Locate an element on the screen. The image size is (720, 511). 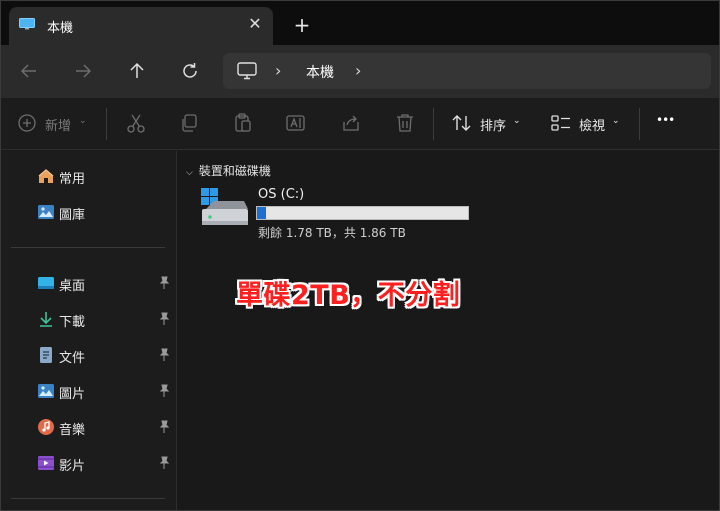
arrow-right-icon is located at coordinates (84, 71).